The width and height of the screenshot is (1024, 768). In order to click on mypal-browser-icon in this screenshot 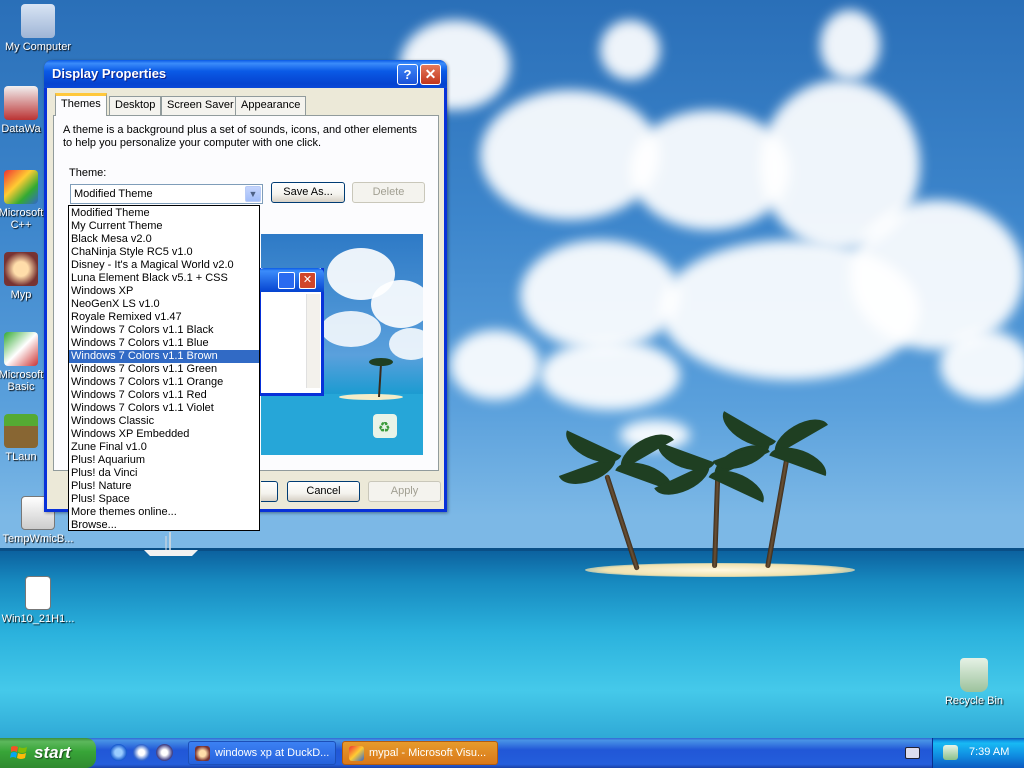, I will do `click(202, 753)`.